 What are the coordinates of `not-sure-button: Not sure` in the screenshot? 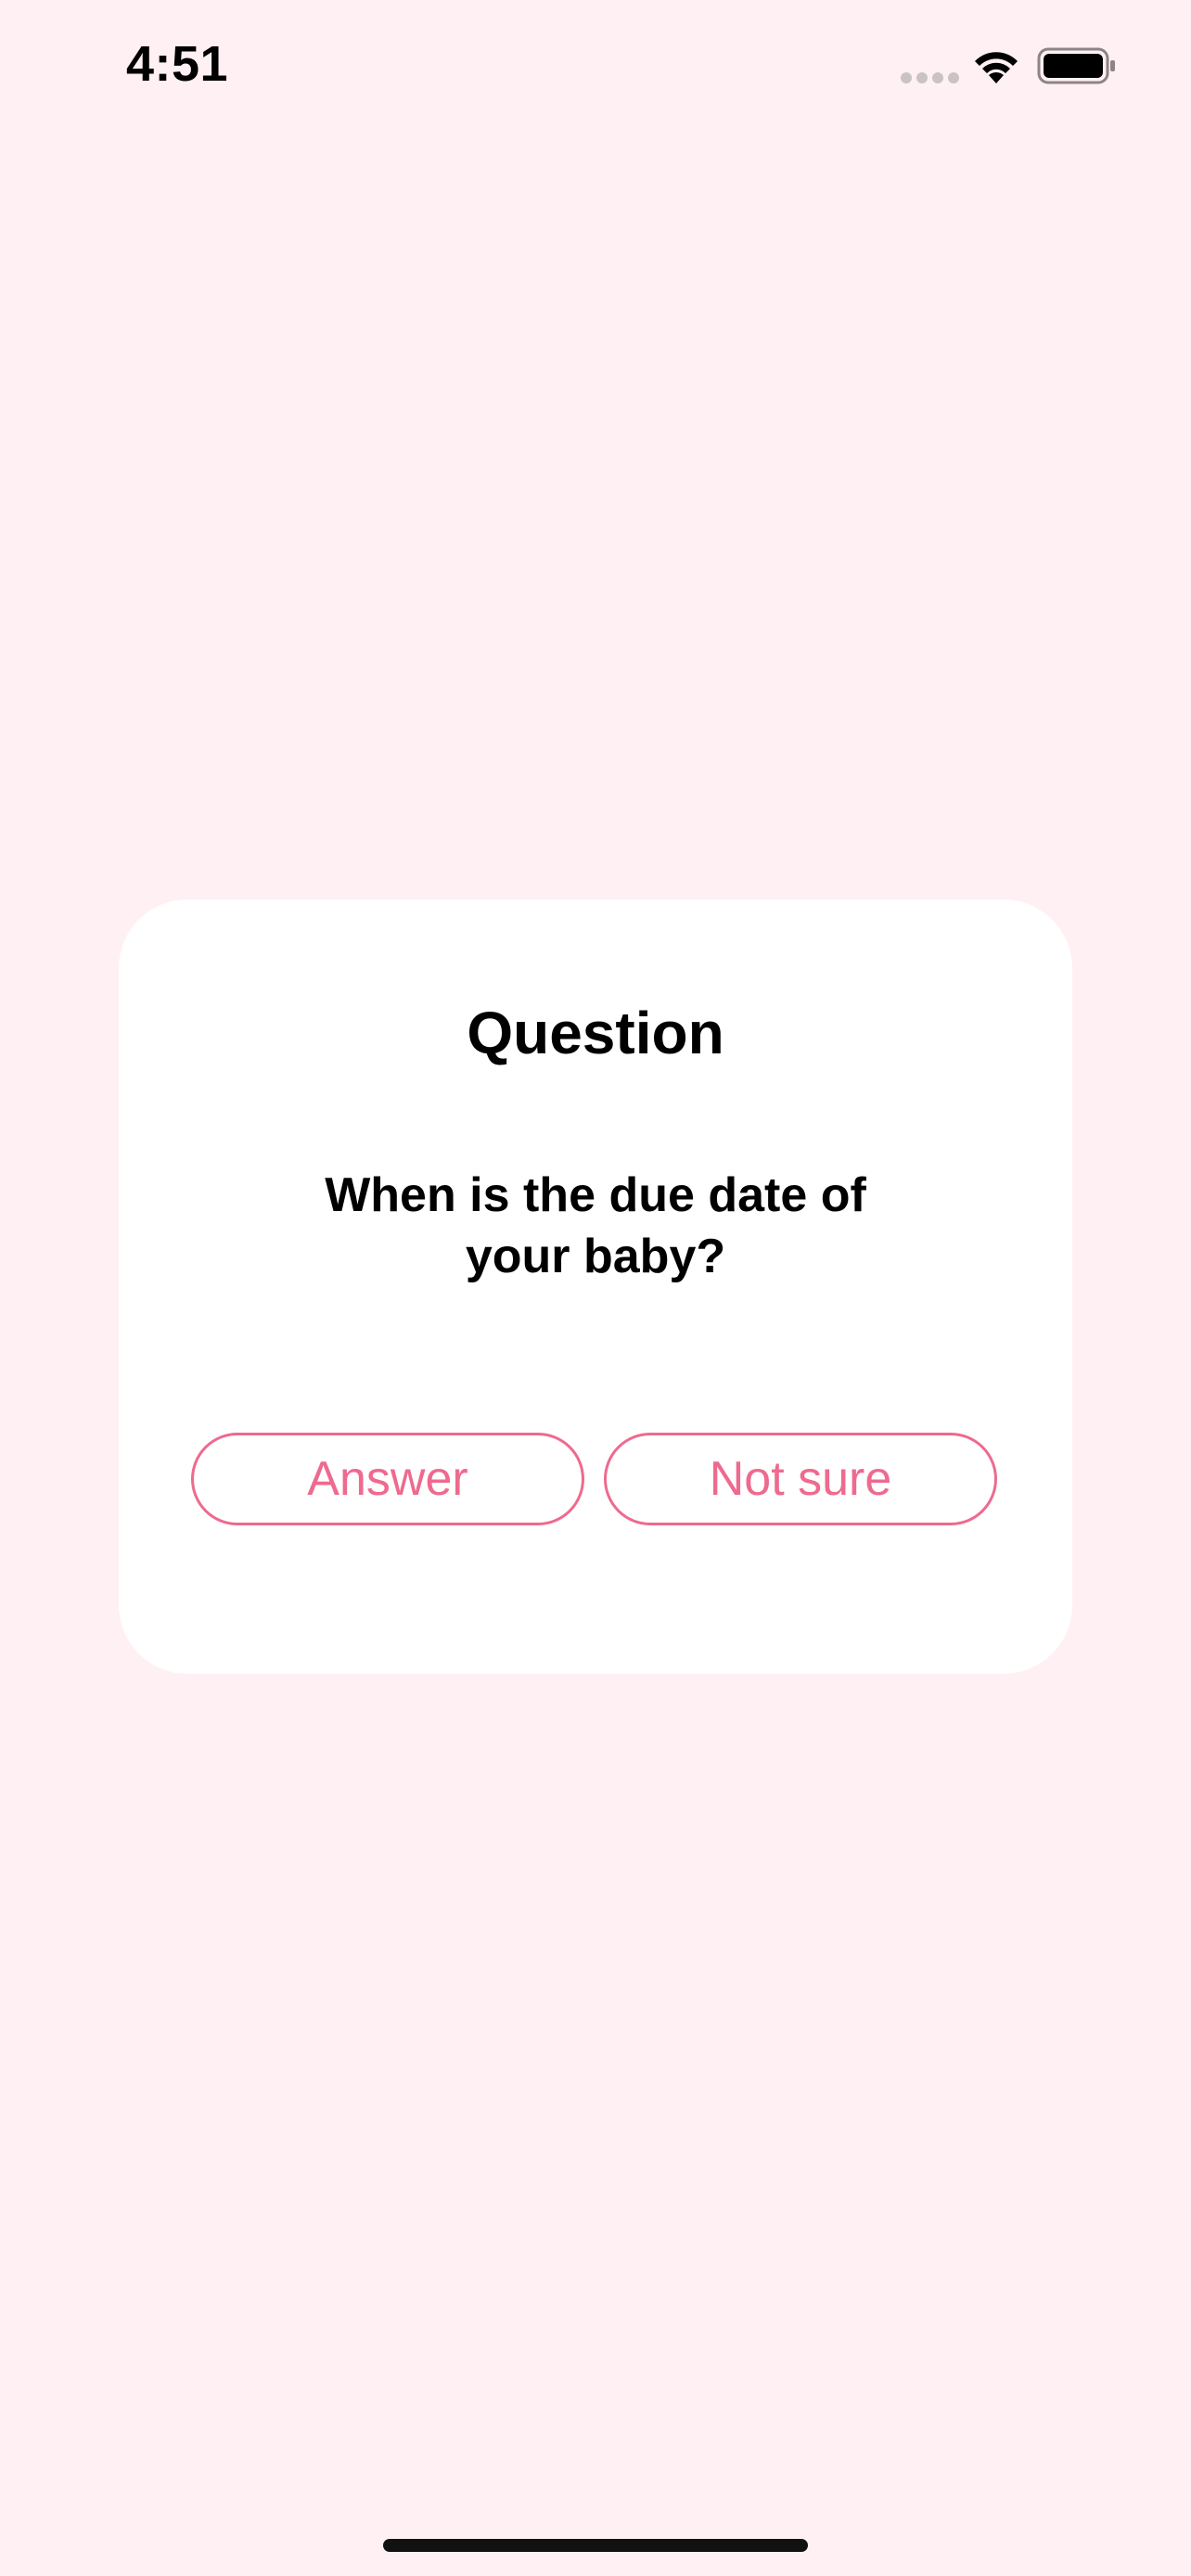 It's located at (801, 1479).